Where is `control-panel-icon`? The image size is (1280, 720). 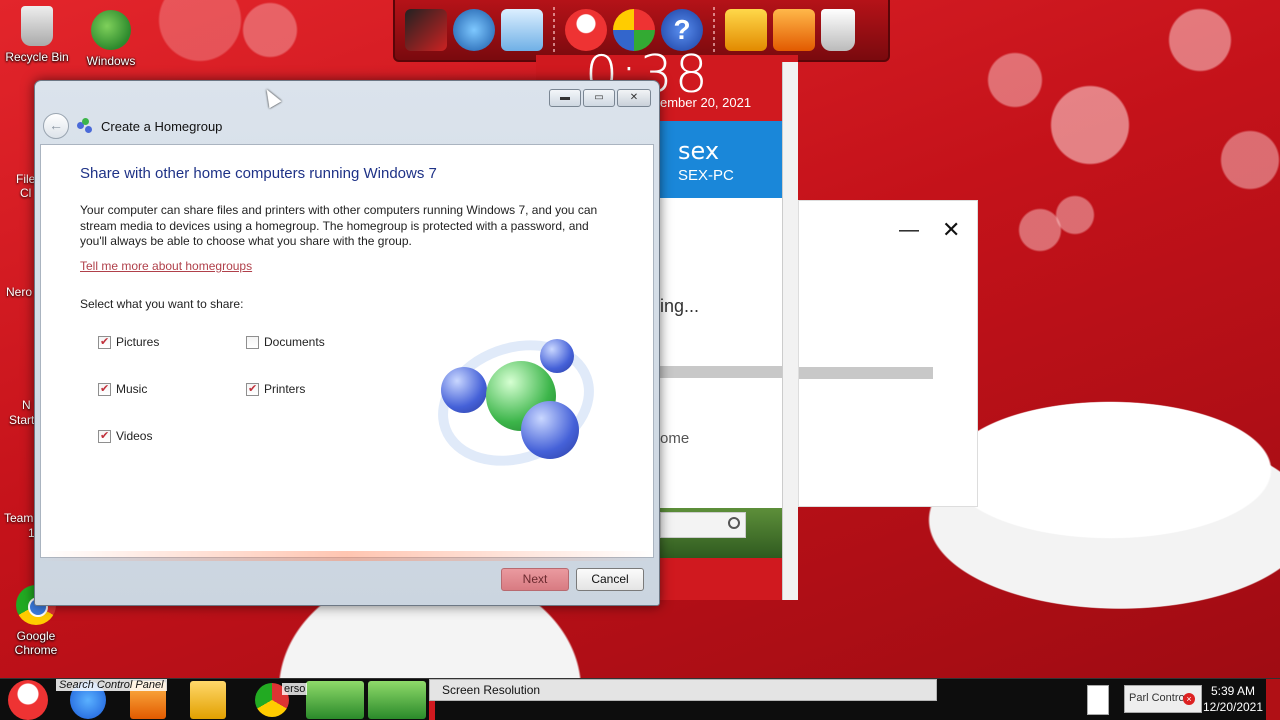 control-panel-icon is located at coordinates (522, 30).